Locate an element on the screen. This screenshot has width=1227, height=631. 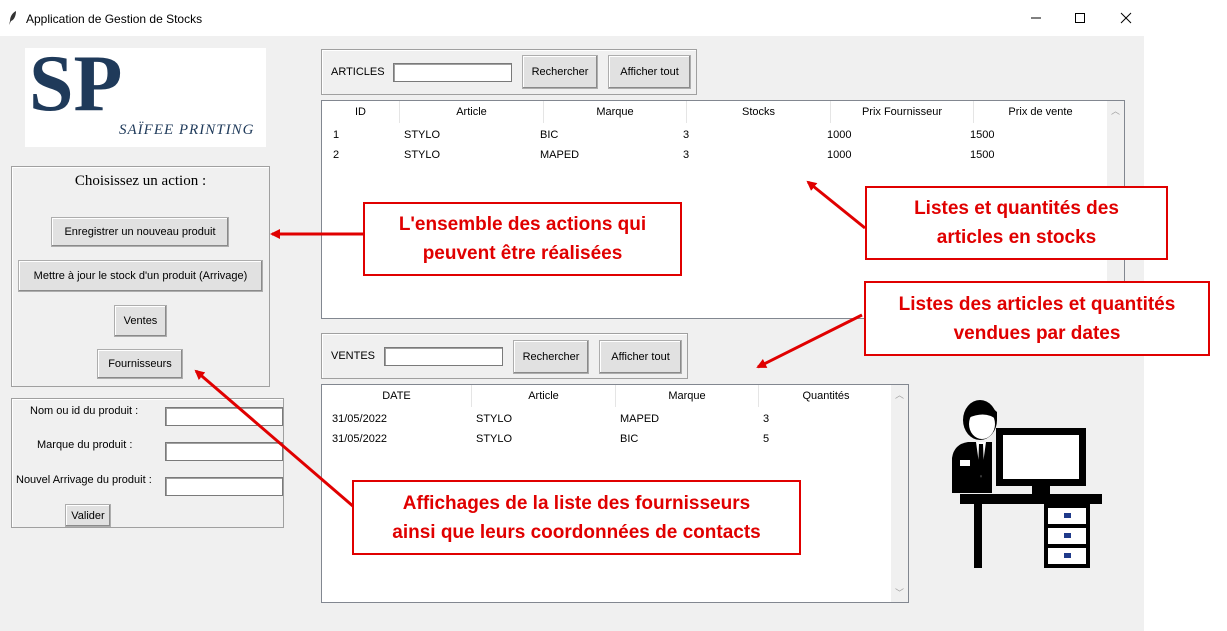
table-cell: 2 is located at coordinates (336, 155).